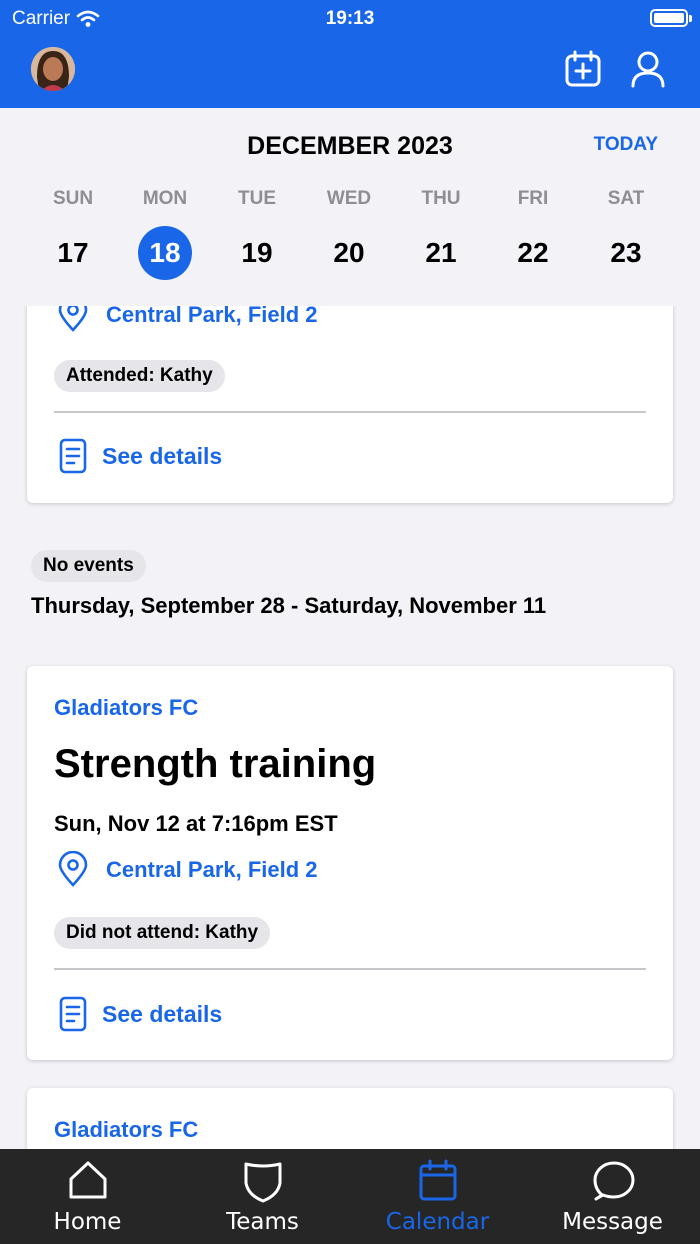  I want to click on day-22: 22, so click(533, 253).